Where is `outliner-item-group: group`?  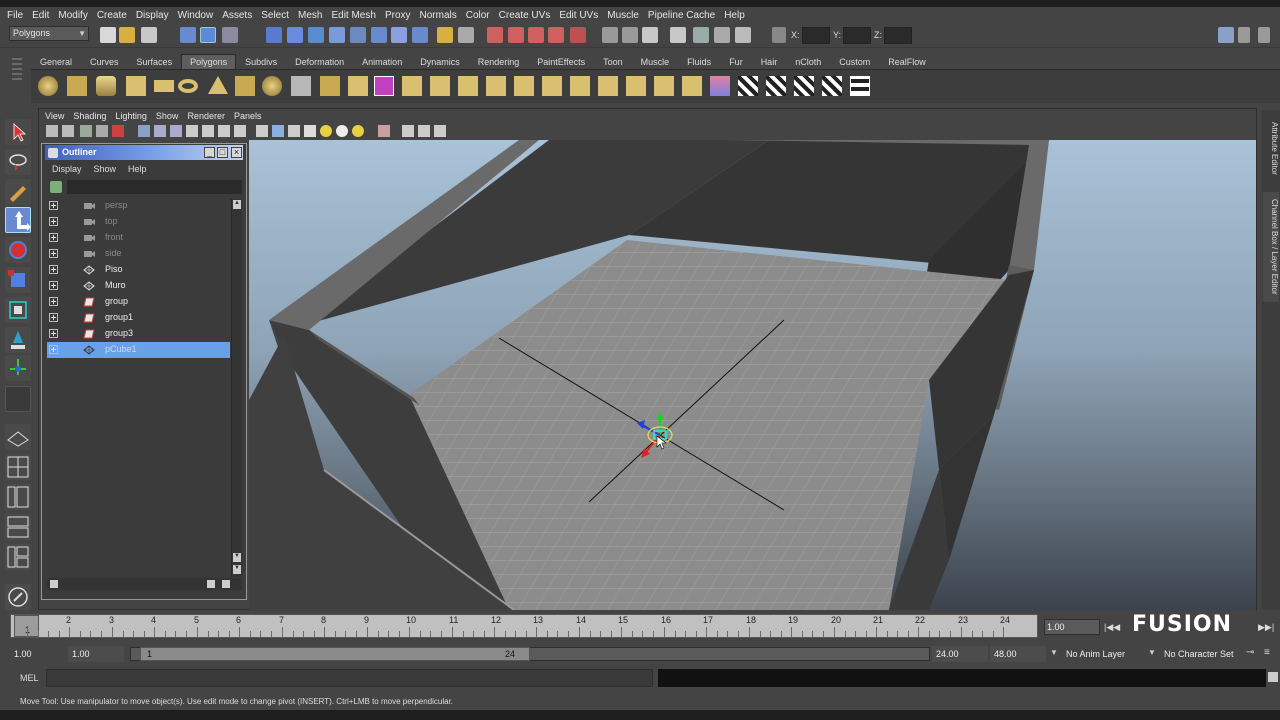
outliner-item-group: group is located at coordinates (138, 302).